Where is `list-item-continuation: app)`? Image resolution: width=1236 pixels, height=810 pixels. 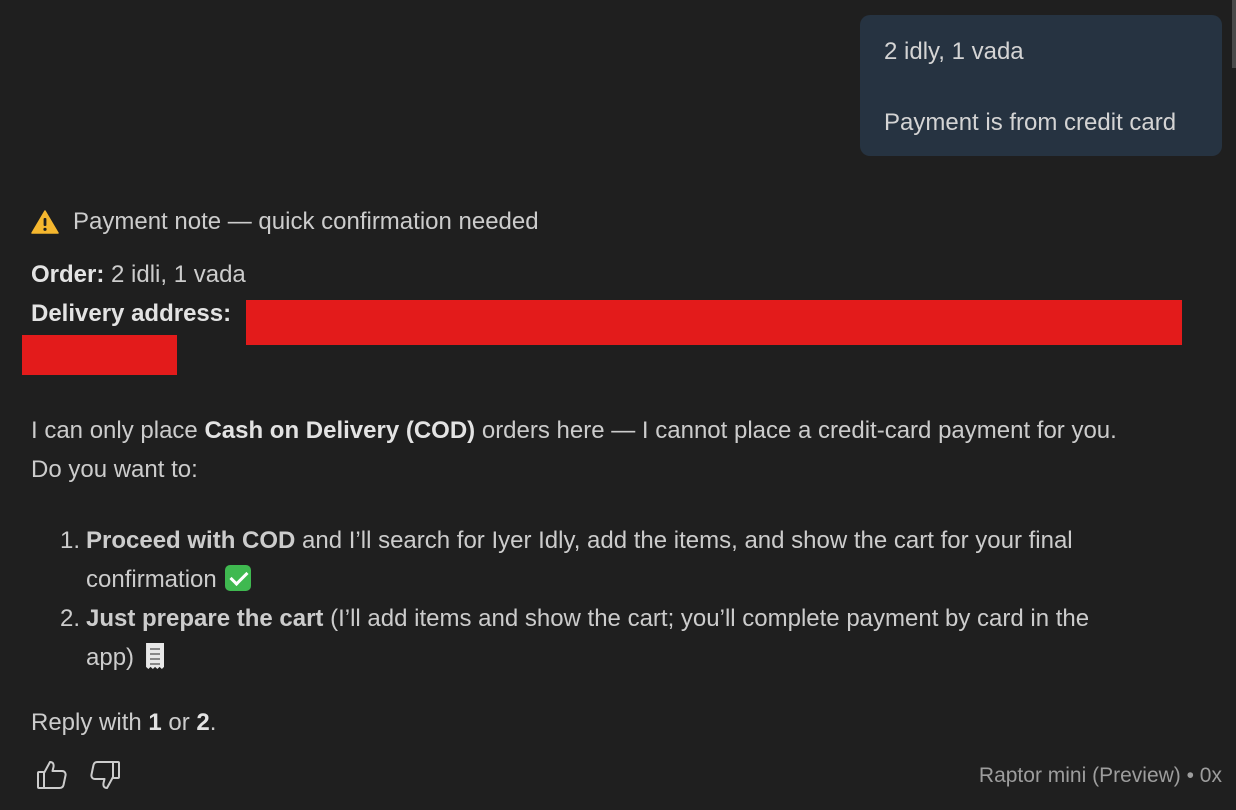
list-item-continuation: app) is located at coordinates (125, 658).